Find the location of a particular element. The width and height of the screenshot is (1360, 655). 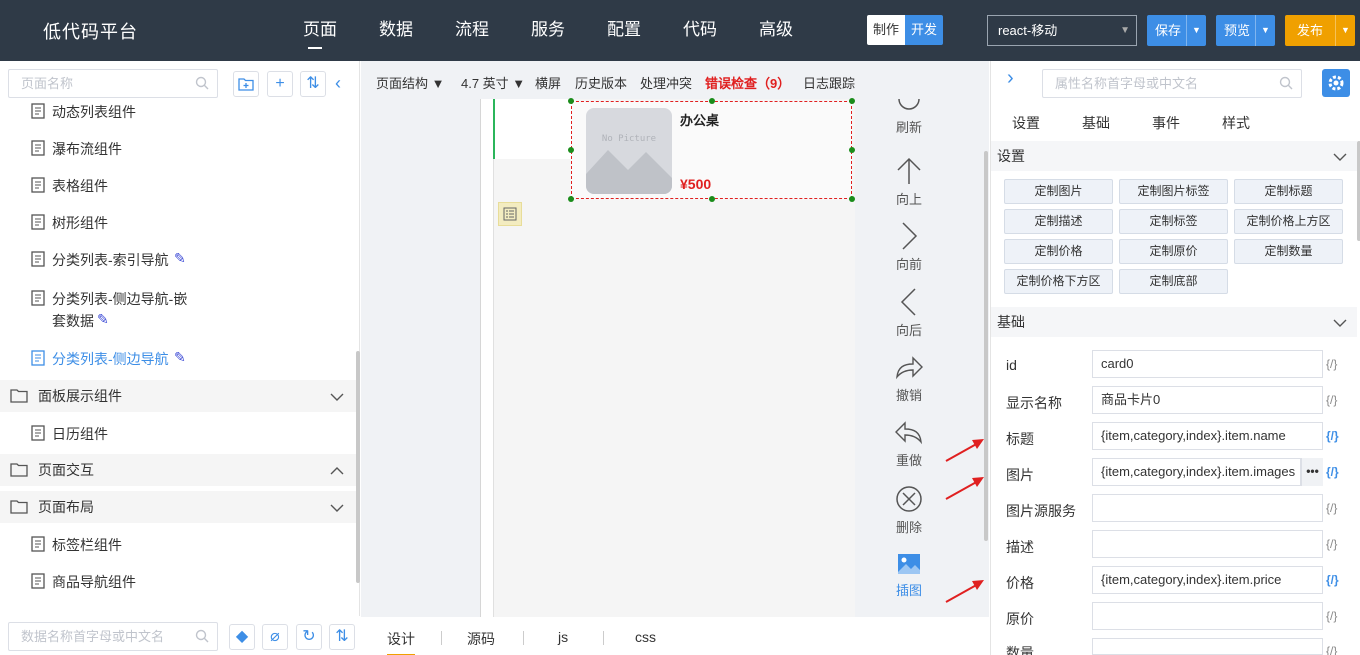

nav-advanced: 高级 is located at coordinates (776, 30).